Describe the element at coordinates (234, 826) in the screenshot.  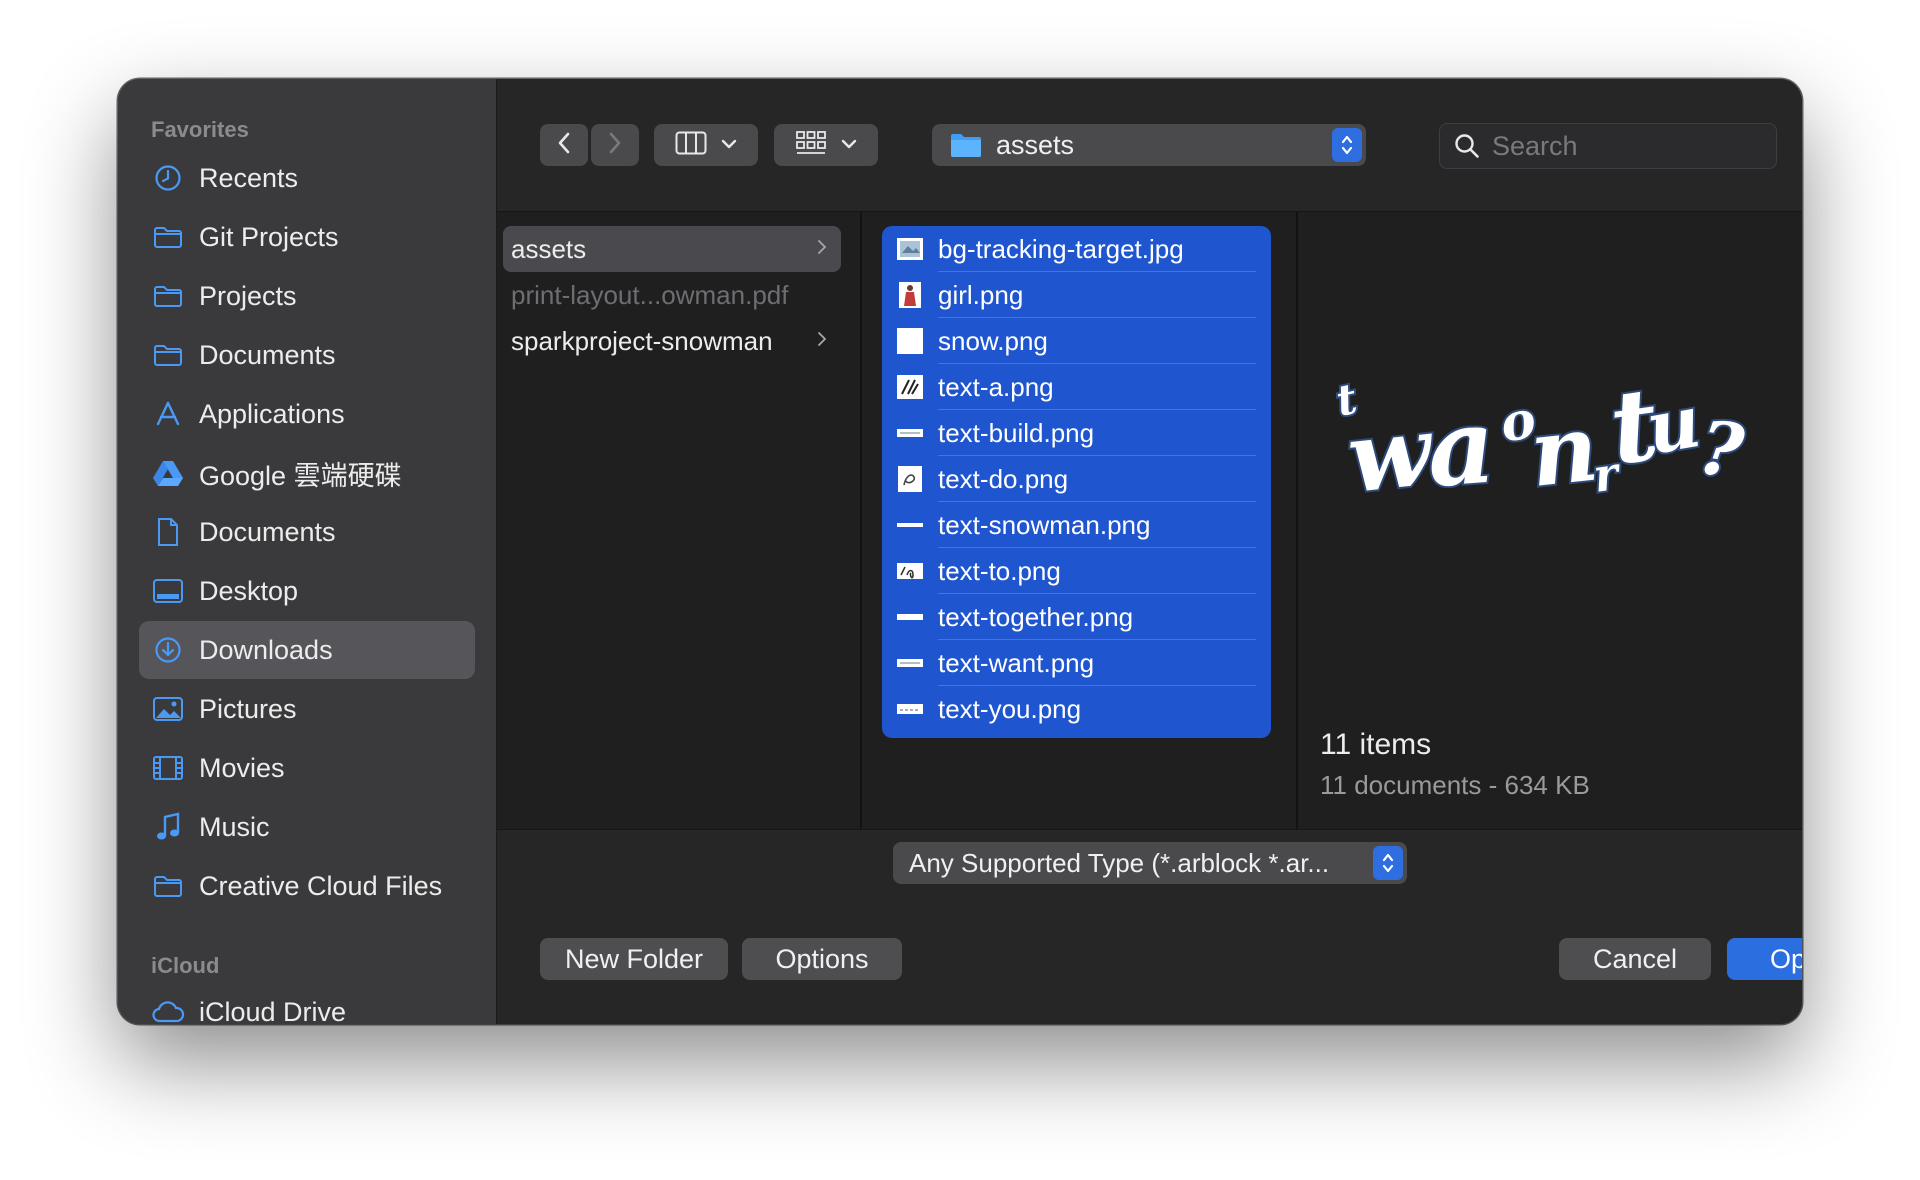
I see `sidebar-item-label: Music` at that location.